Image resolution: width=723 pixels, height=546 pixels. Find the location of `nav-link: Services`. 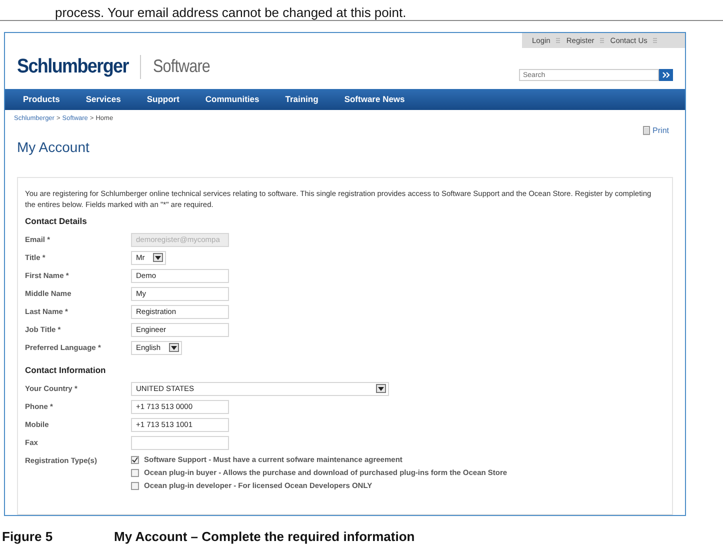

nav-link: Services is located at coordinates (103, 99).